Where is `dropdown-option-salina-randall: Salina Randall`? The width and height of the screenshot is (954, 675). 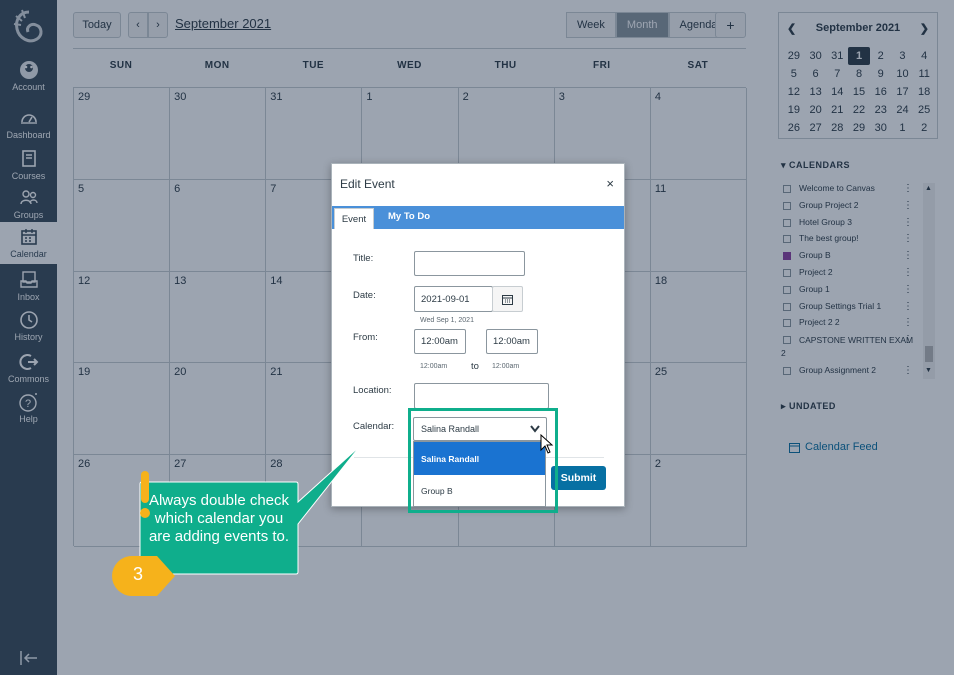 dropdown-option-salina-randall: Salina Randall is located at coordinates (479, 458).